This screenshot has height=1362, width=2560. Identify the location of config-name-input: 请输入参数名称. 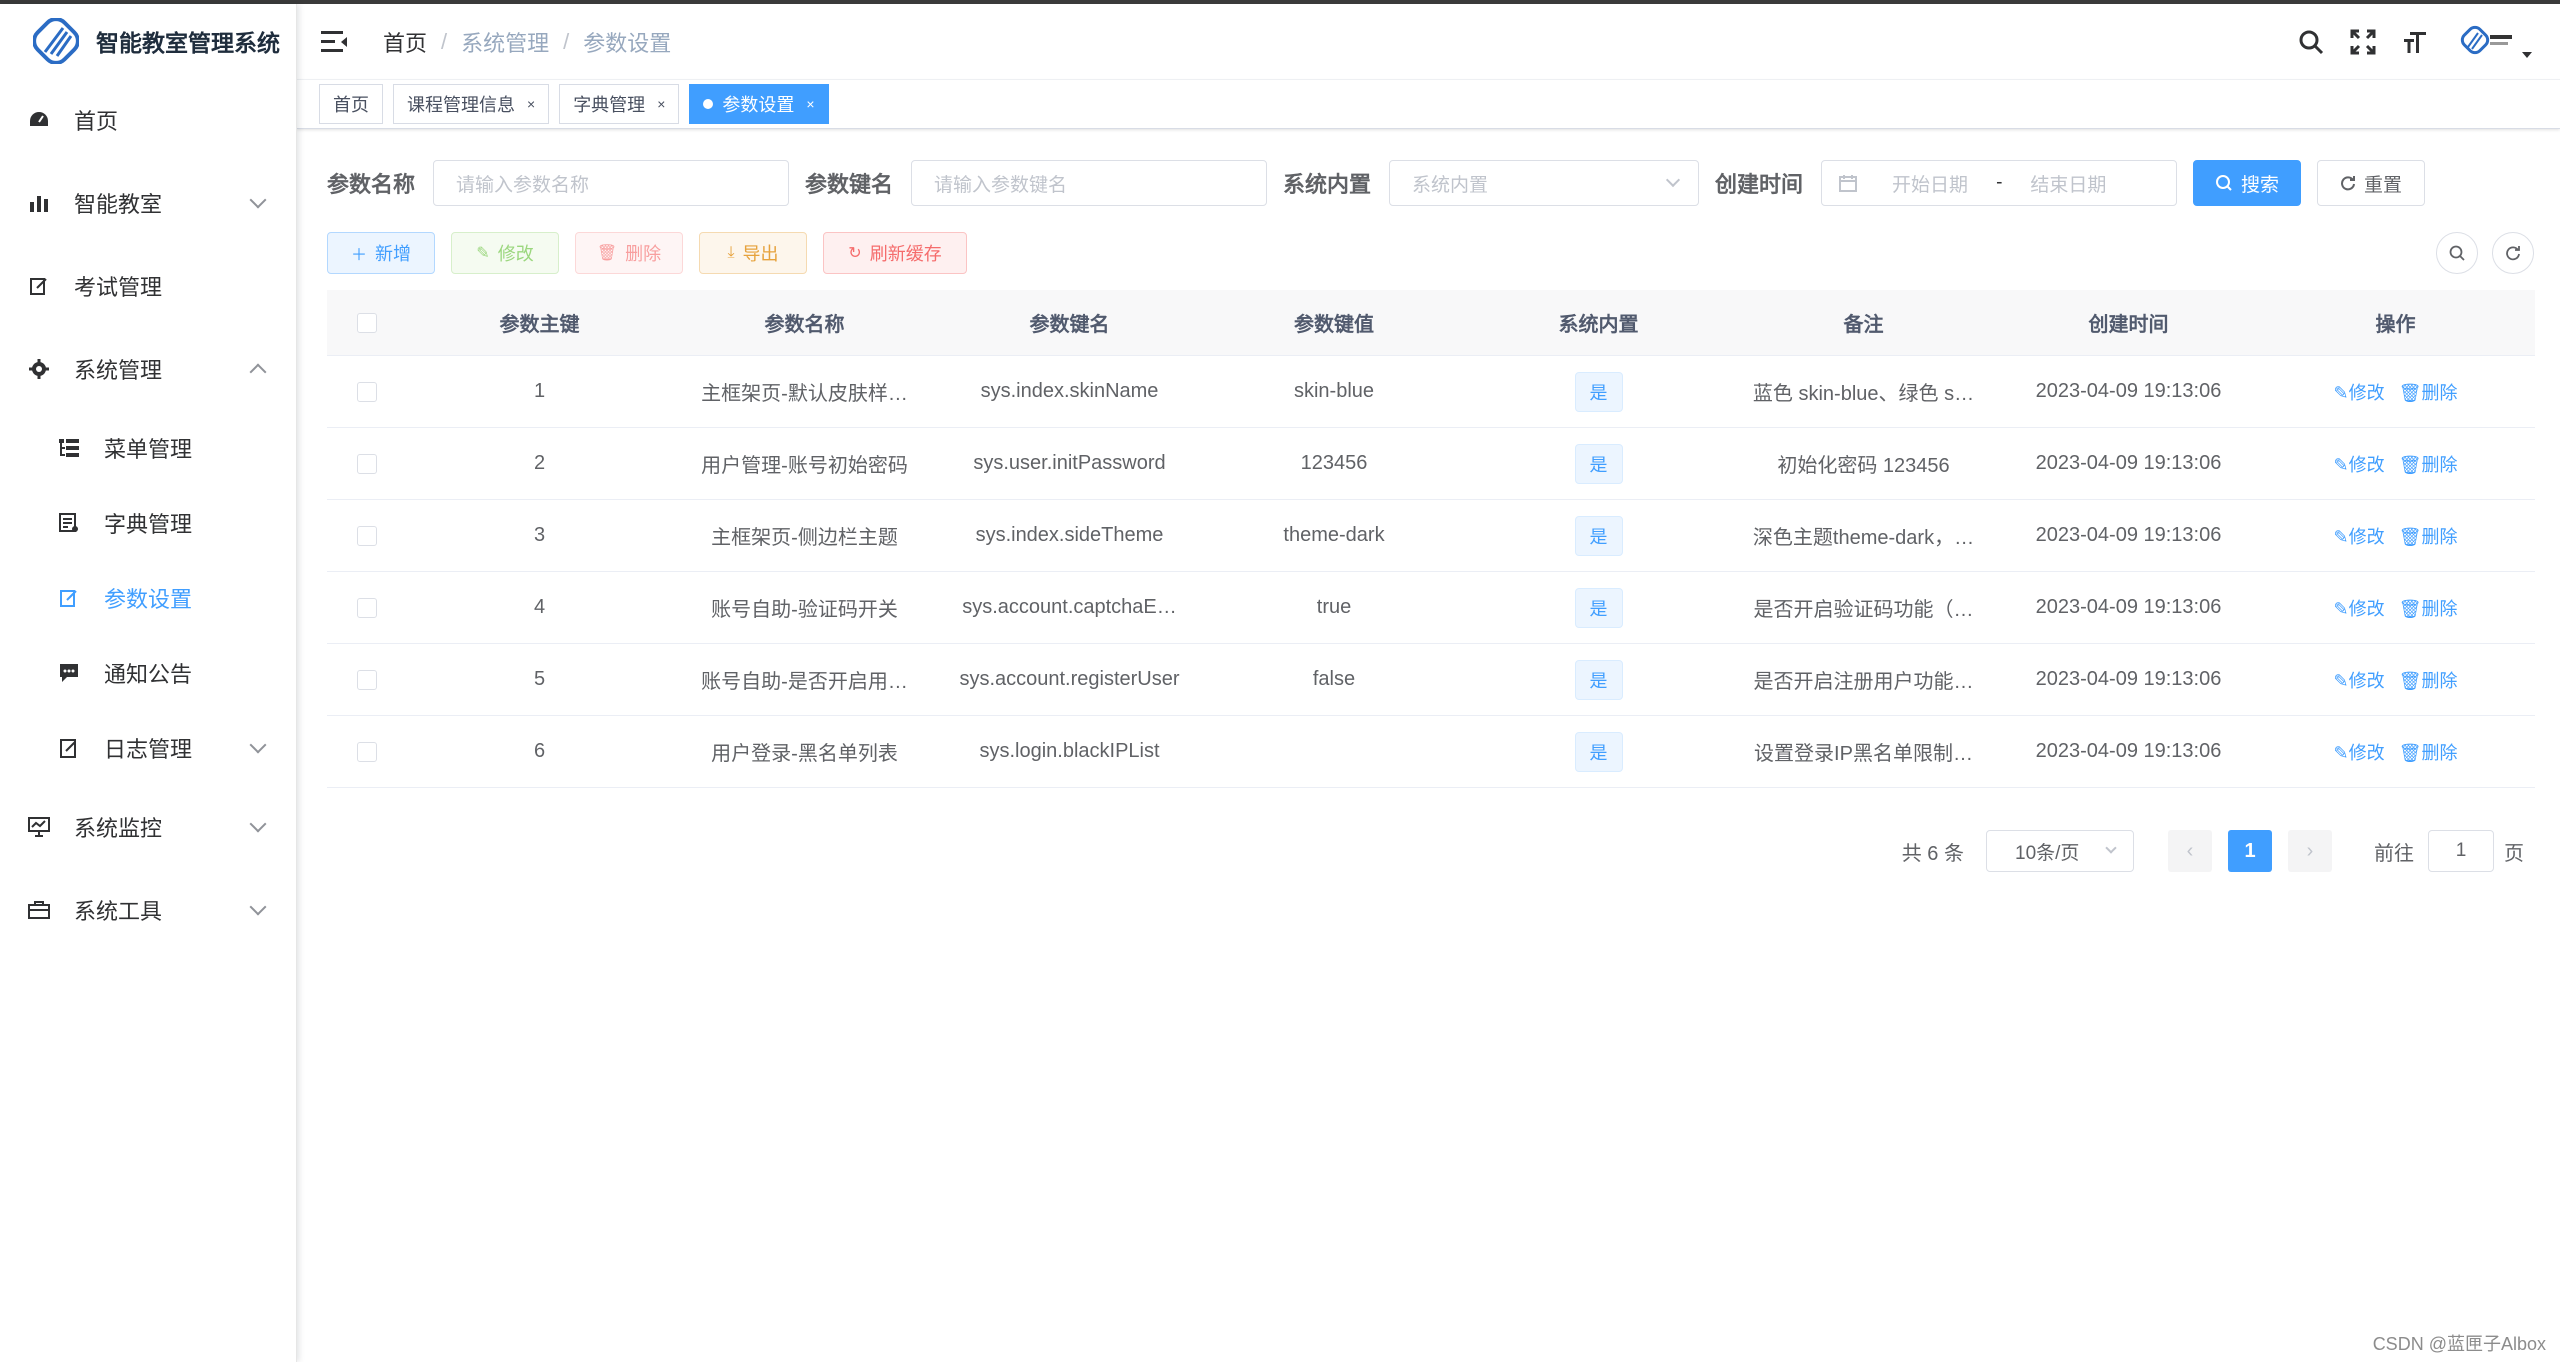
(611, 183).